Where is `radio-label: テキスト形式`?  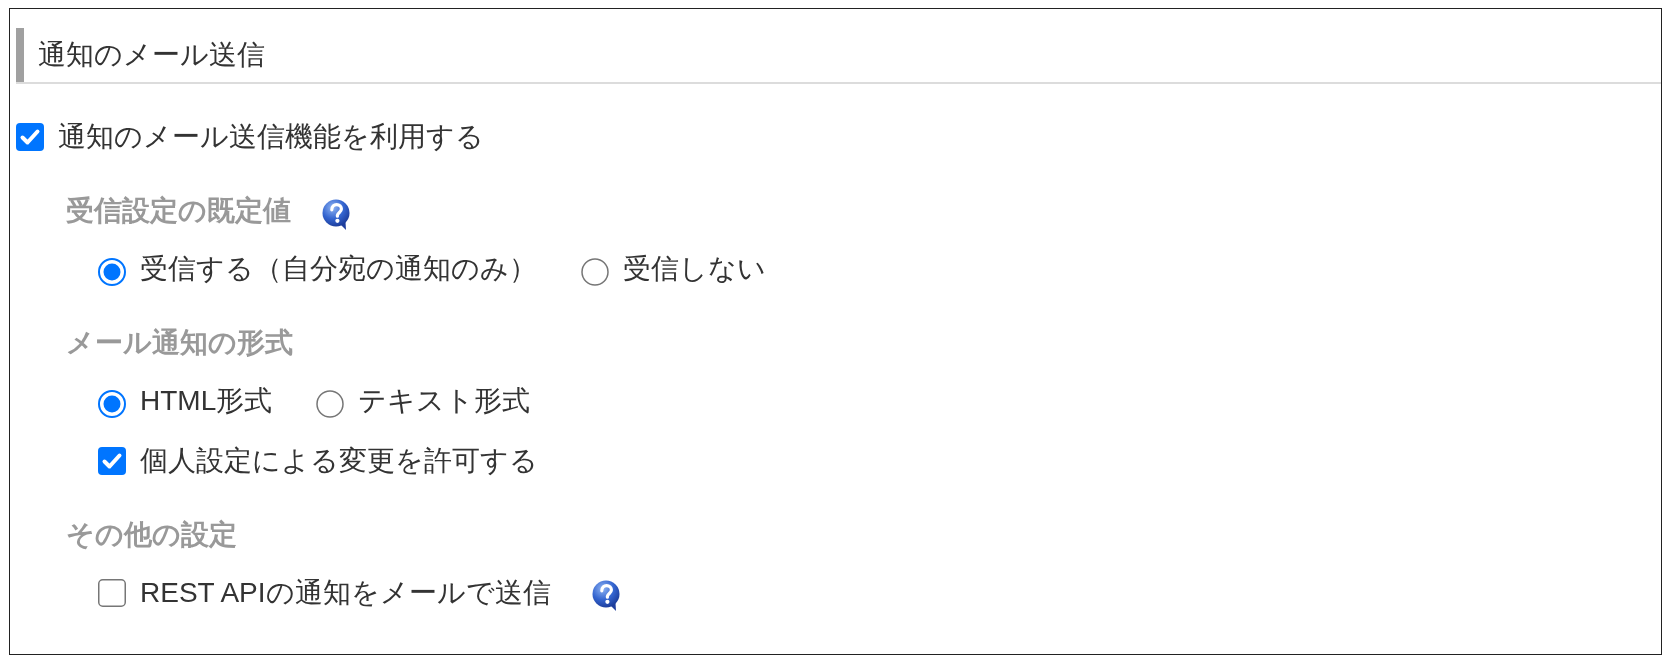 radio-label: テキスト形式 is located at coordinates (444, 401).